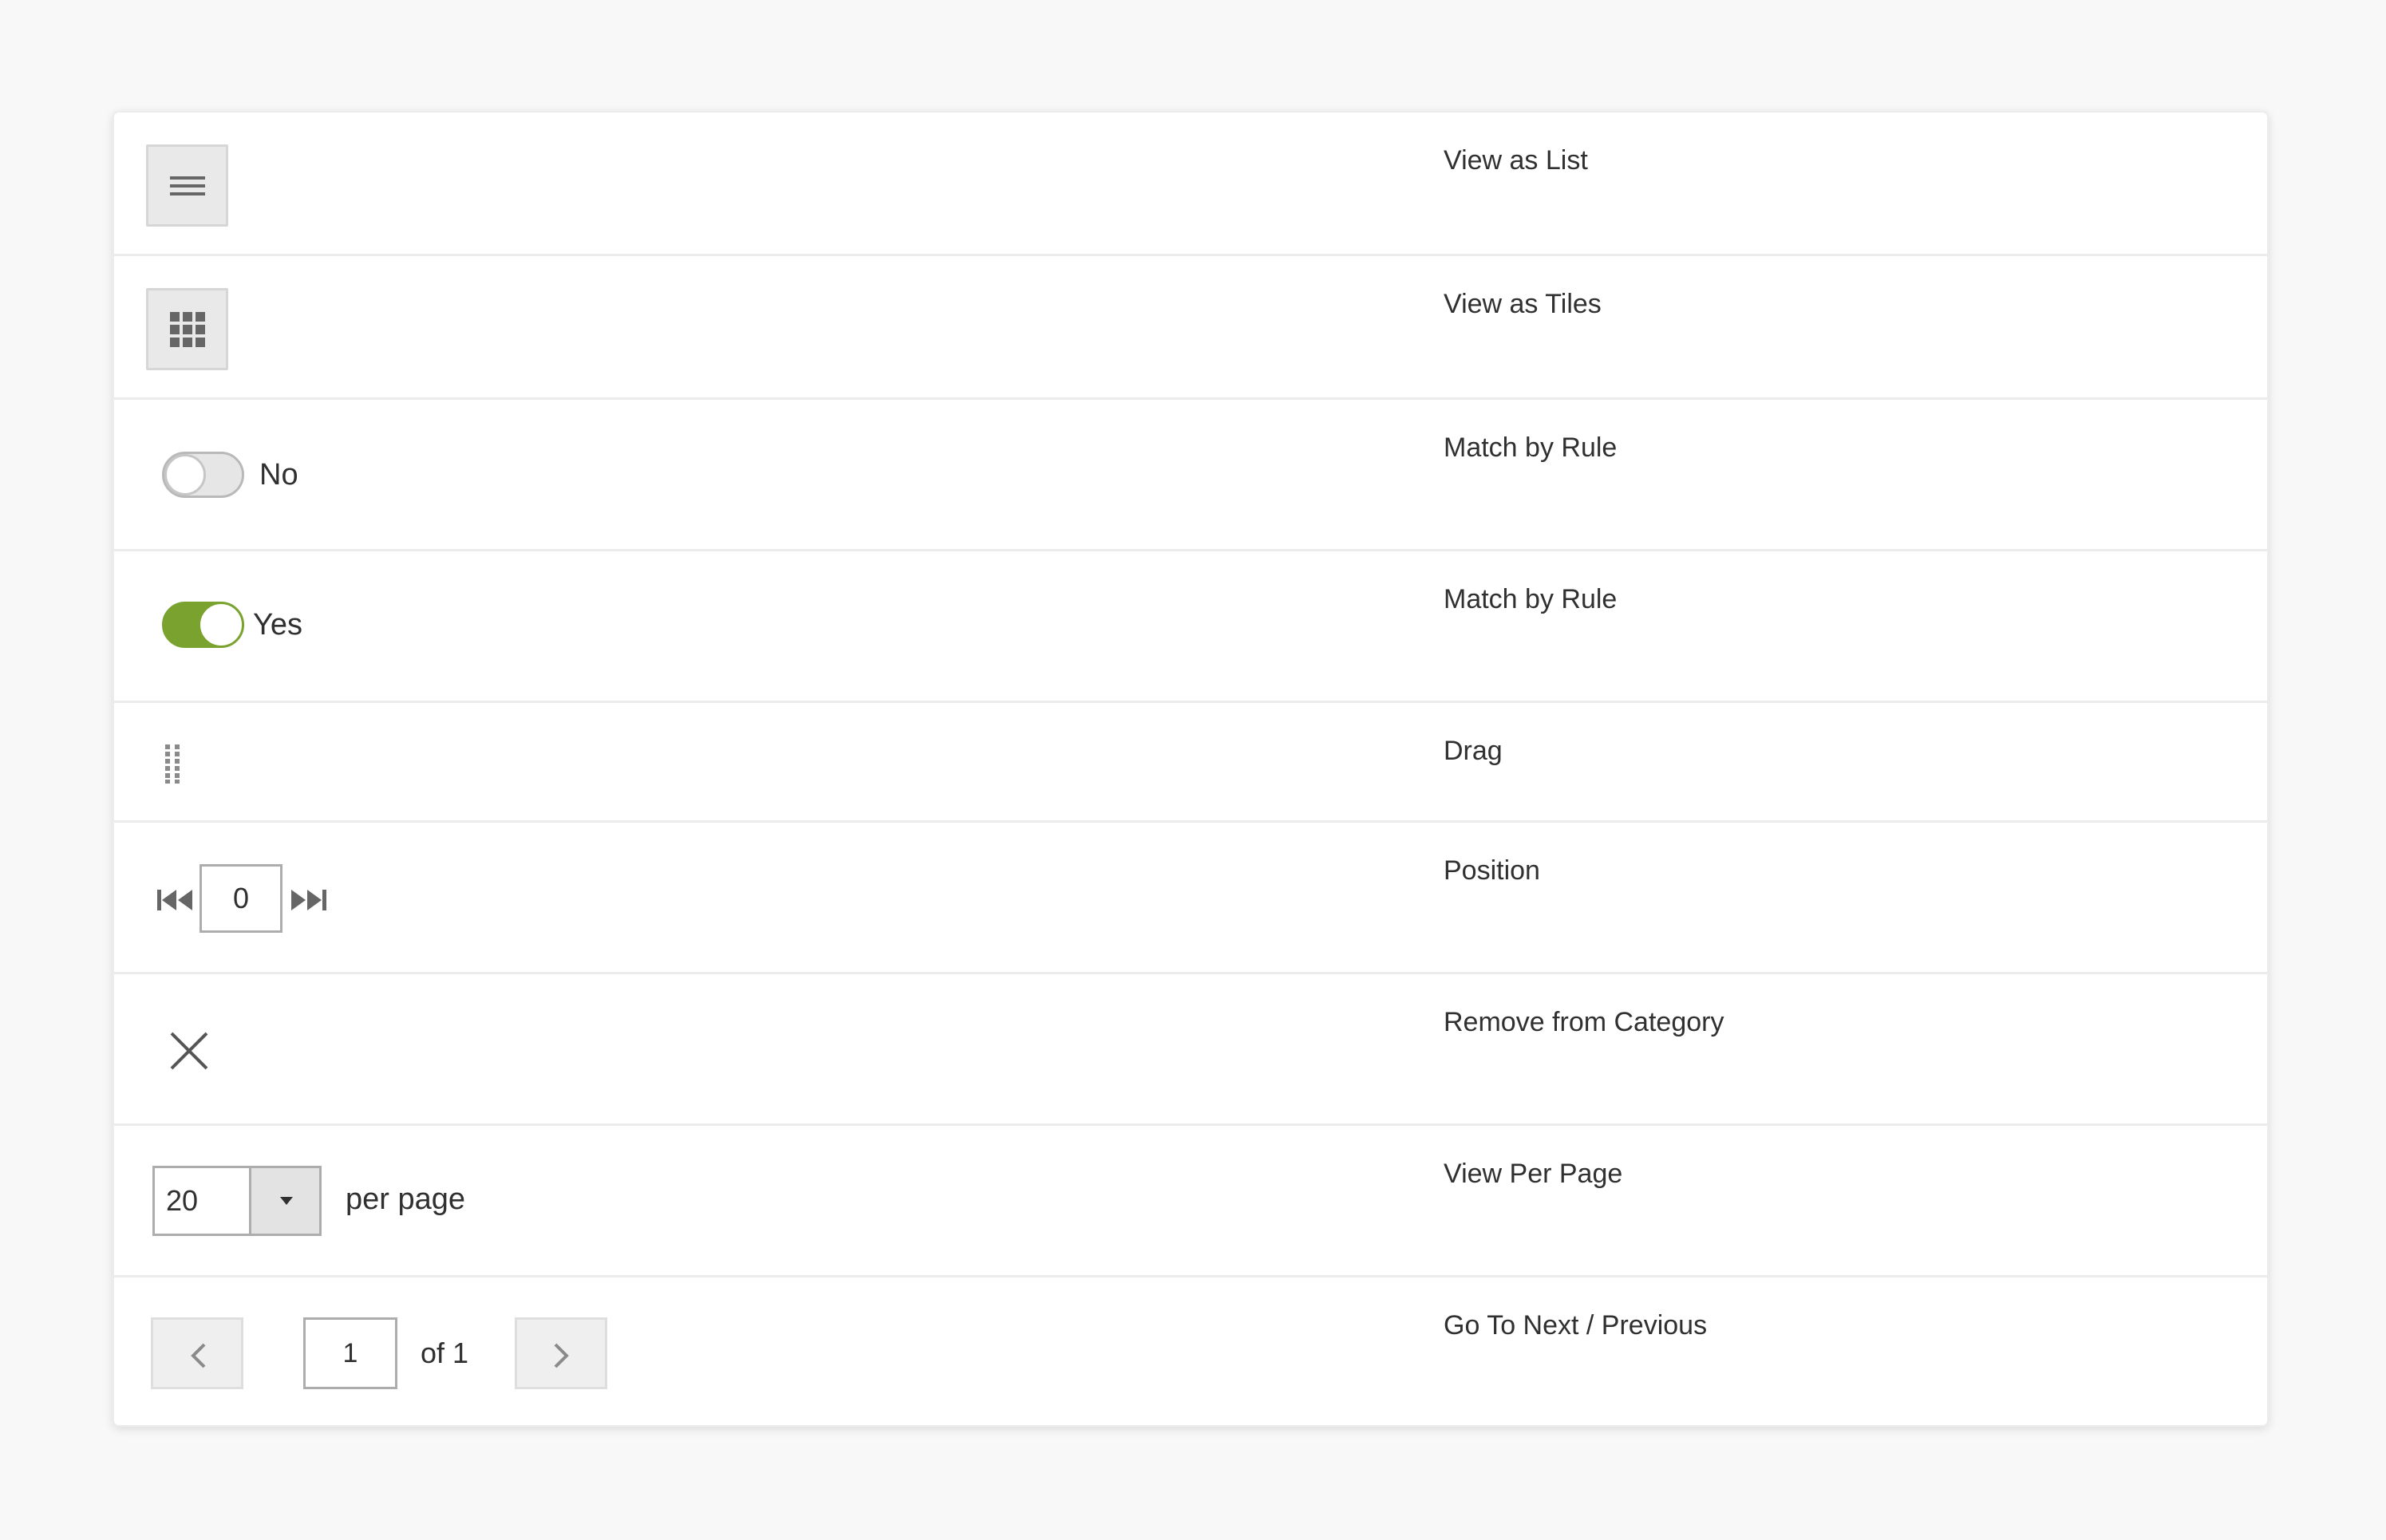 The image size is (2386, 1540). I want to click on row-view-as-tiles: View as Tiles, so click(1190, 328).